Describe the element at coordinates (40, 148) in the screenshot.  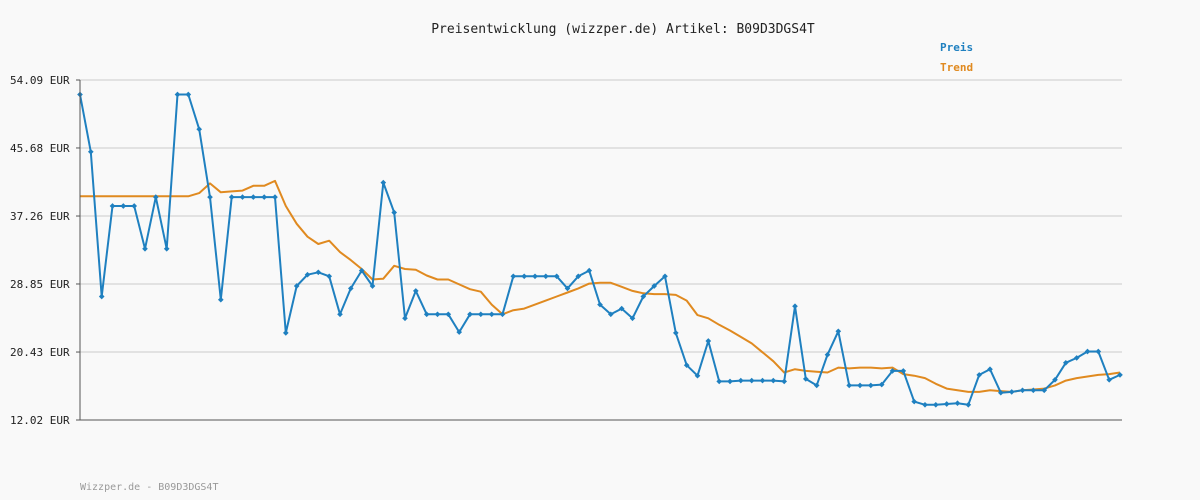
I see `y-tick-label: 45.68 EUR` at that location.